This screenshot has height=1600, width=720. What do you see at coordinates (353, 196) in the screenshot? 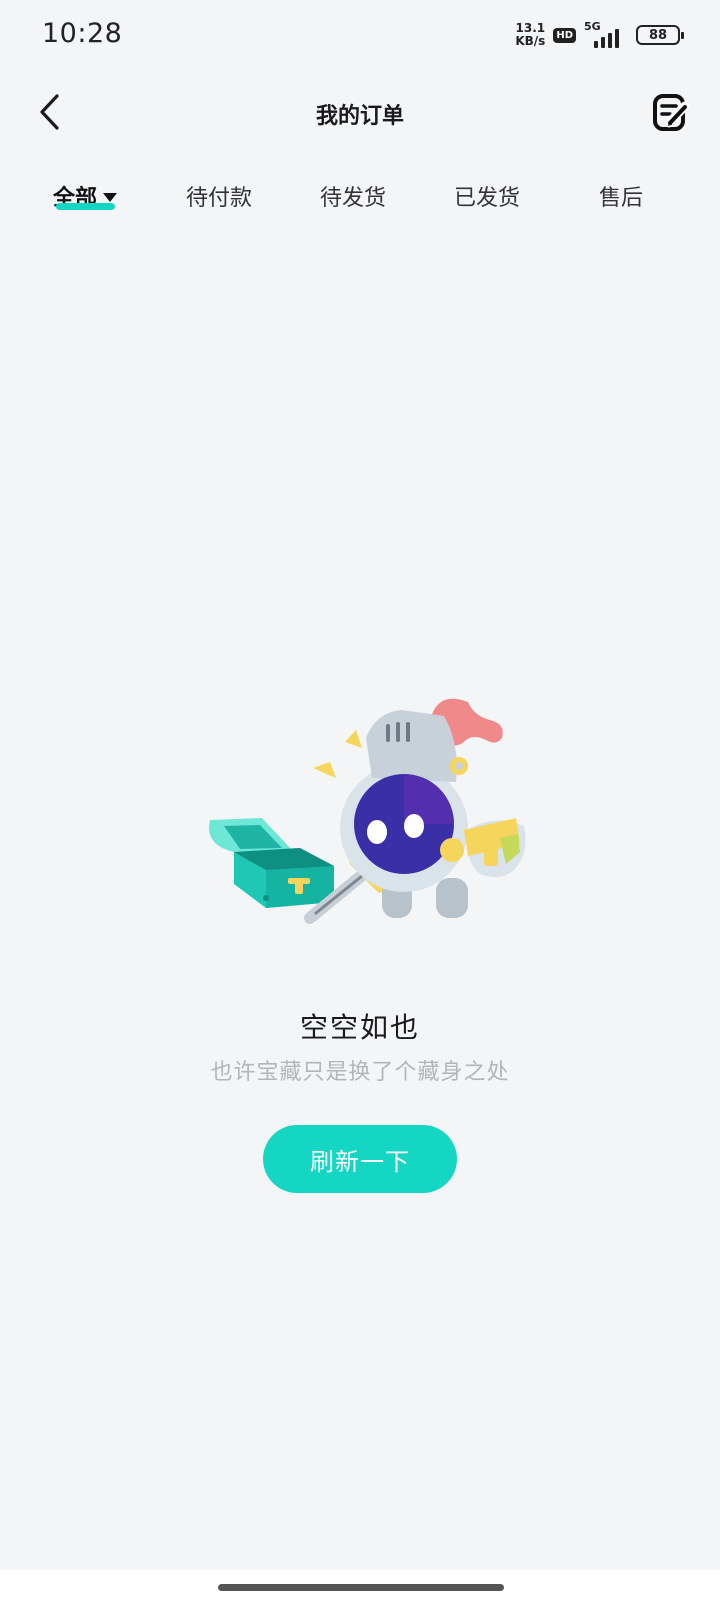
I see `tab-pending-shipment: 待发货` at bounding box center [353, 196].